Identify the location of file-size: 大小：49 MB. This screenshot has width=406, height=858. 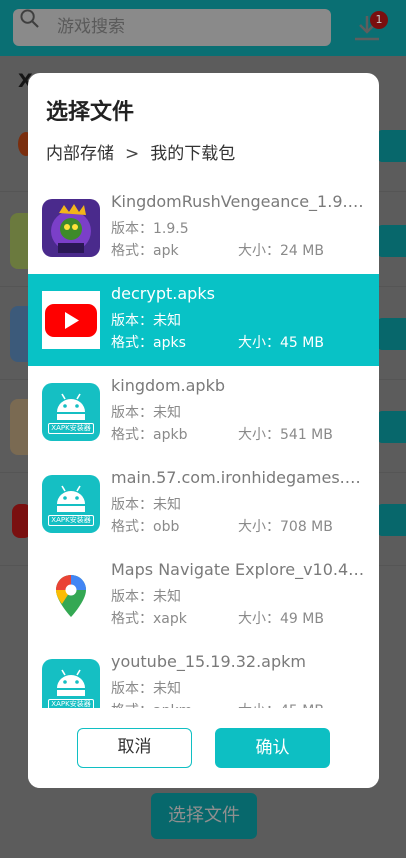
(281, 619).